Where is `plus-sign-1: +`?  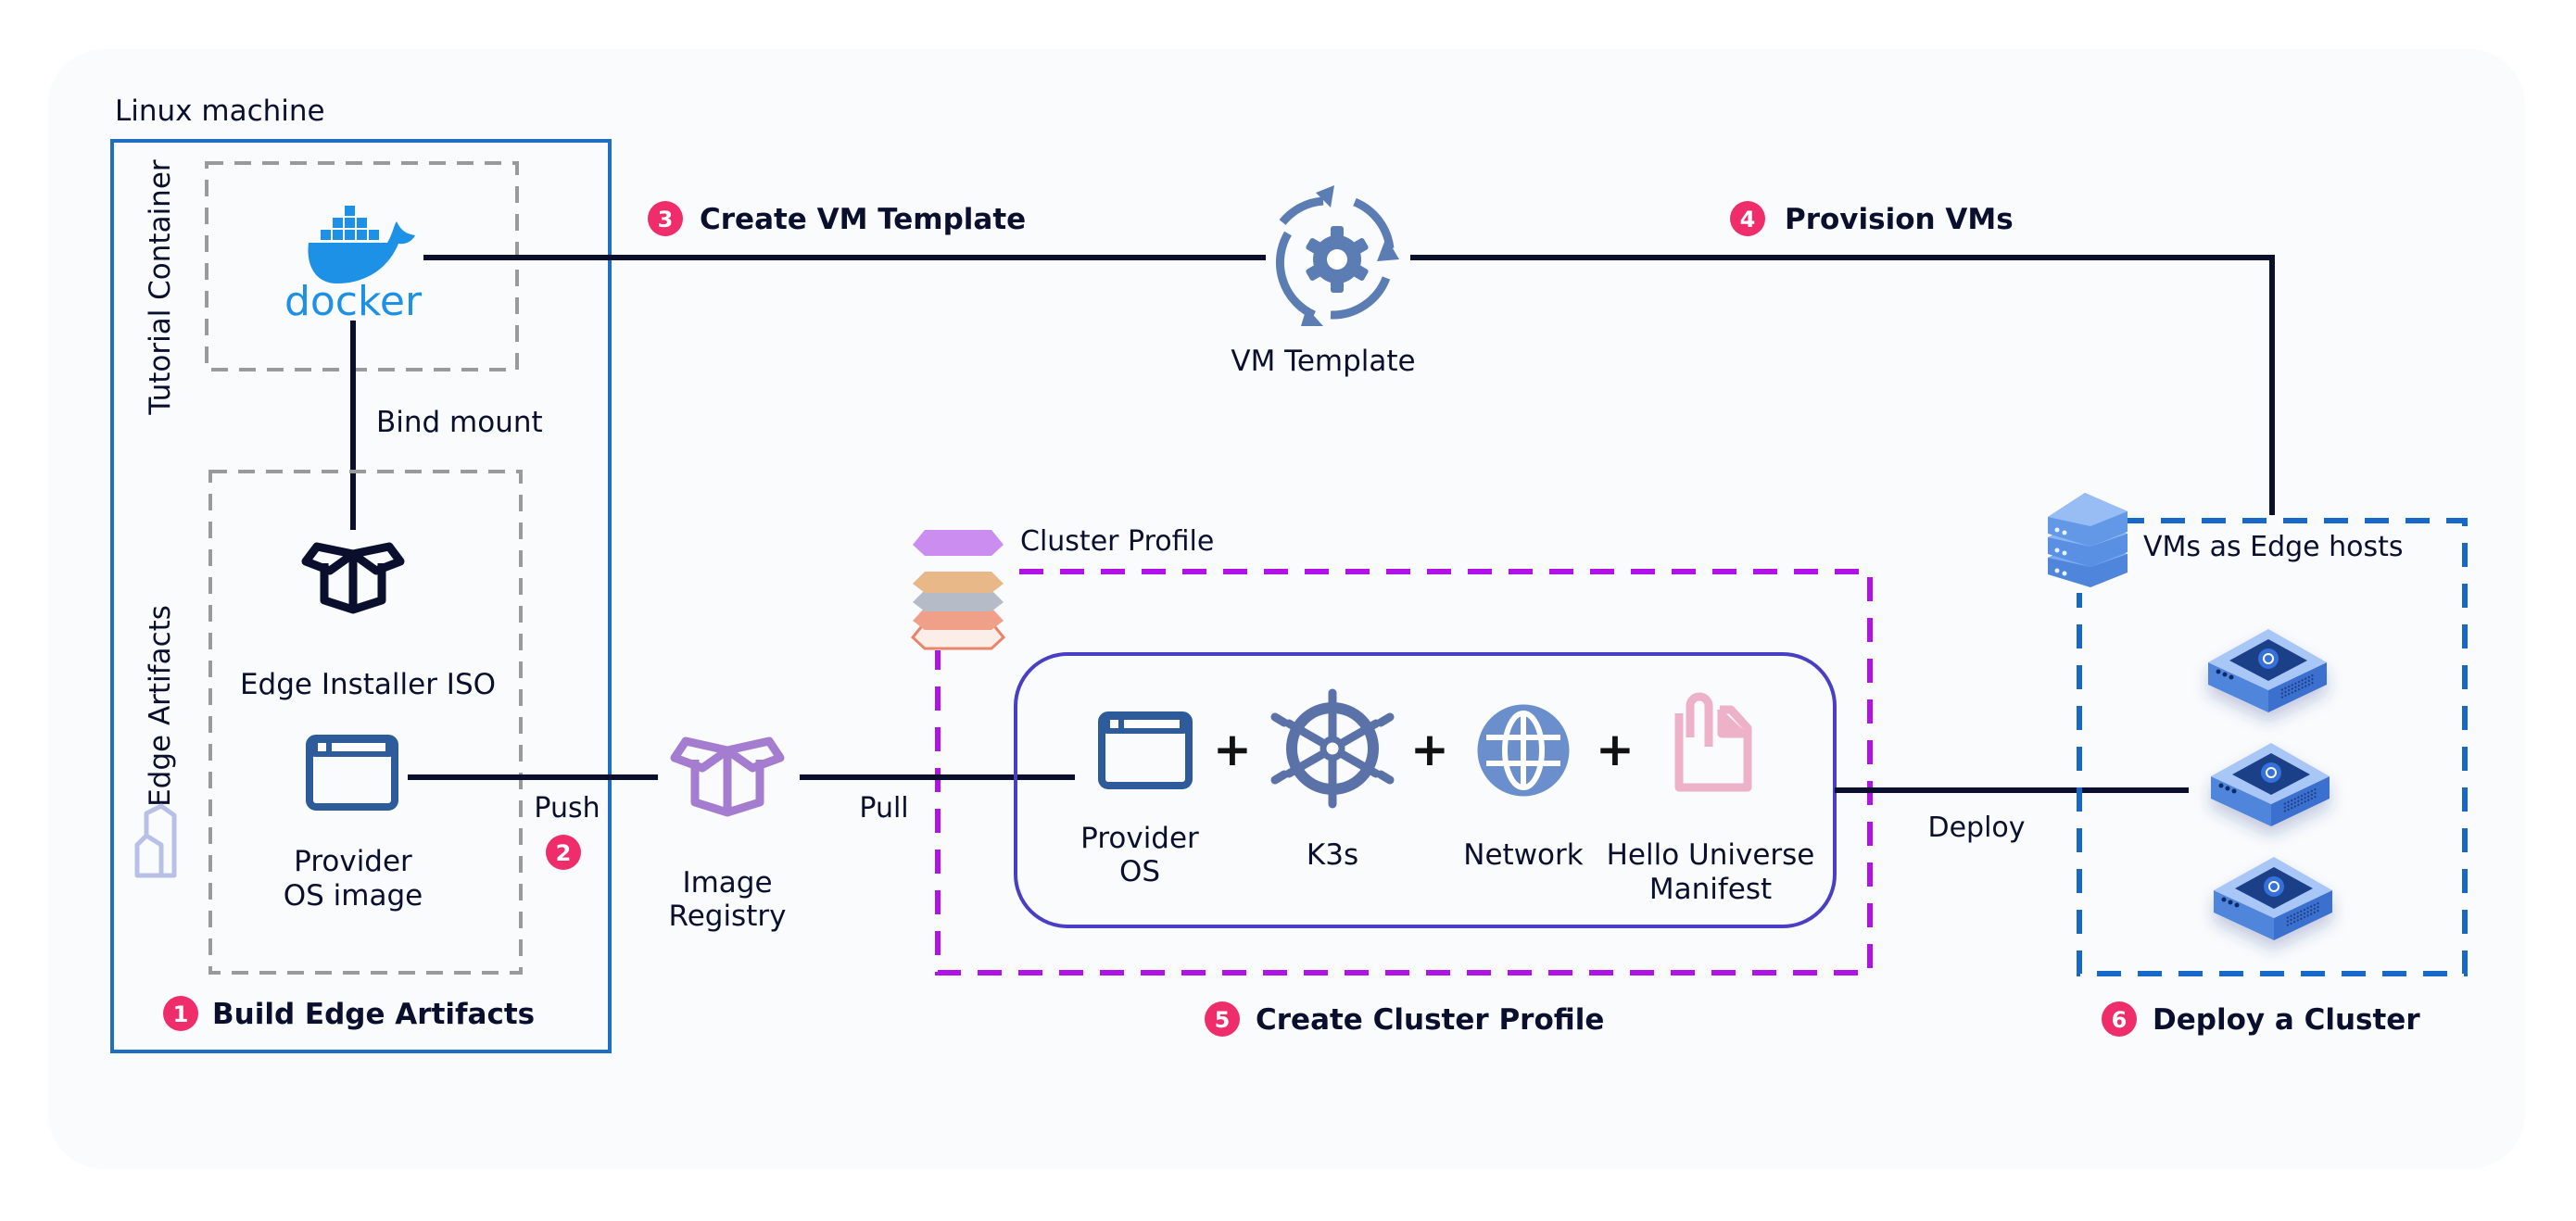
plus-sign-1: + is located at coordinates (1232, 749).